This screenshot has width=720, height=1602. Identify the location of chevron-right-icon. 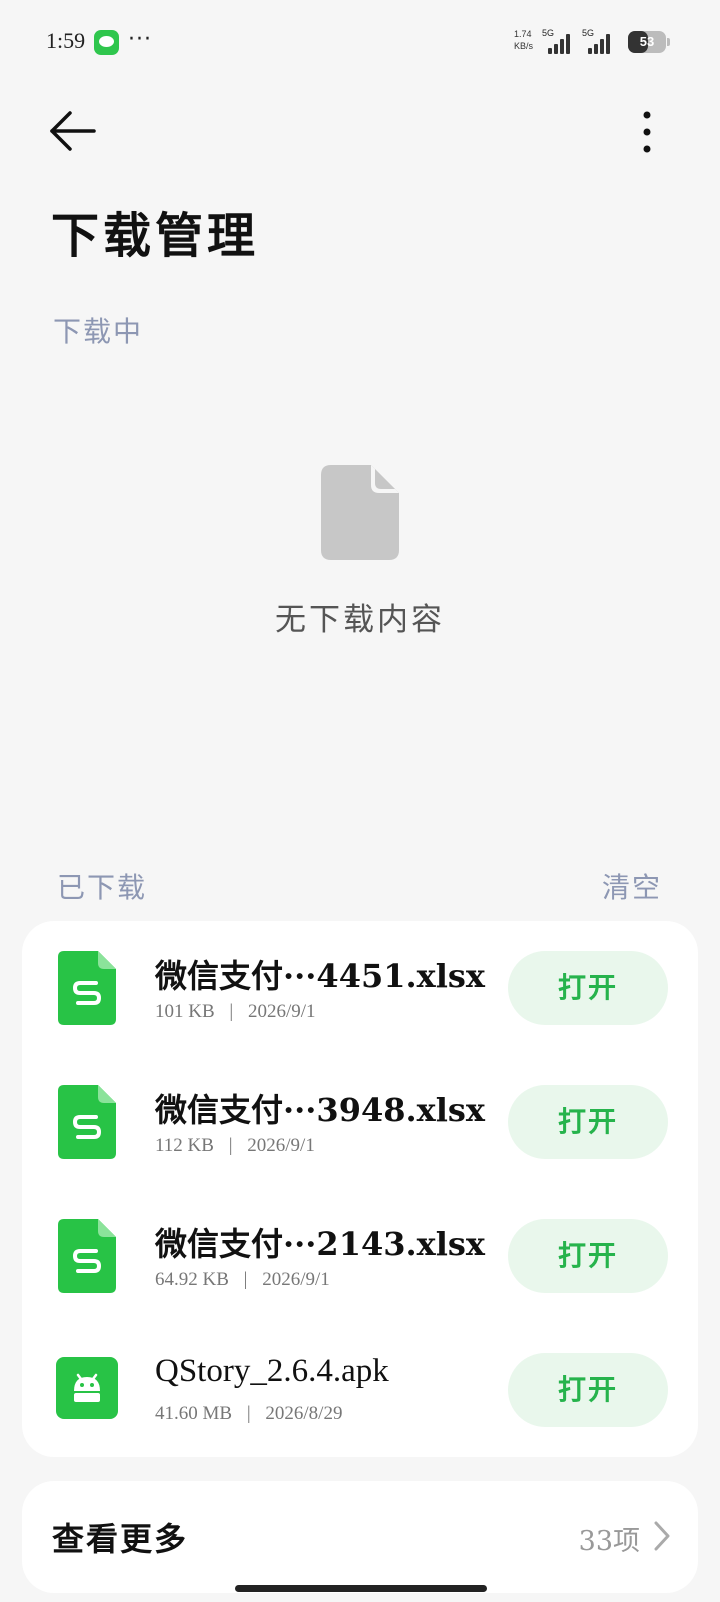
(662, 1536).